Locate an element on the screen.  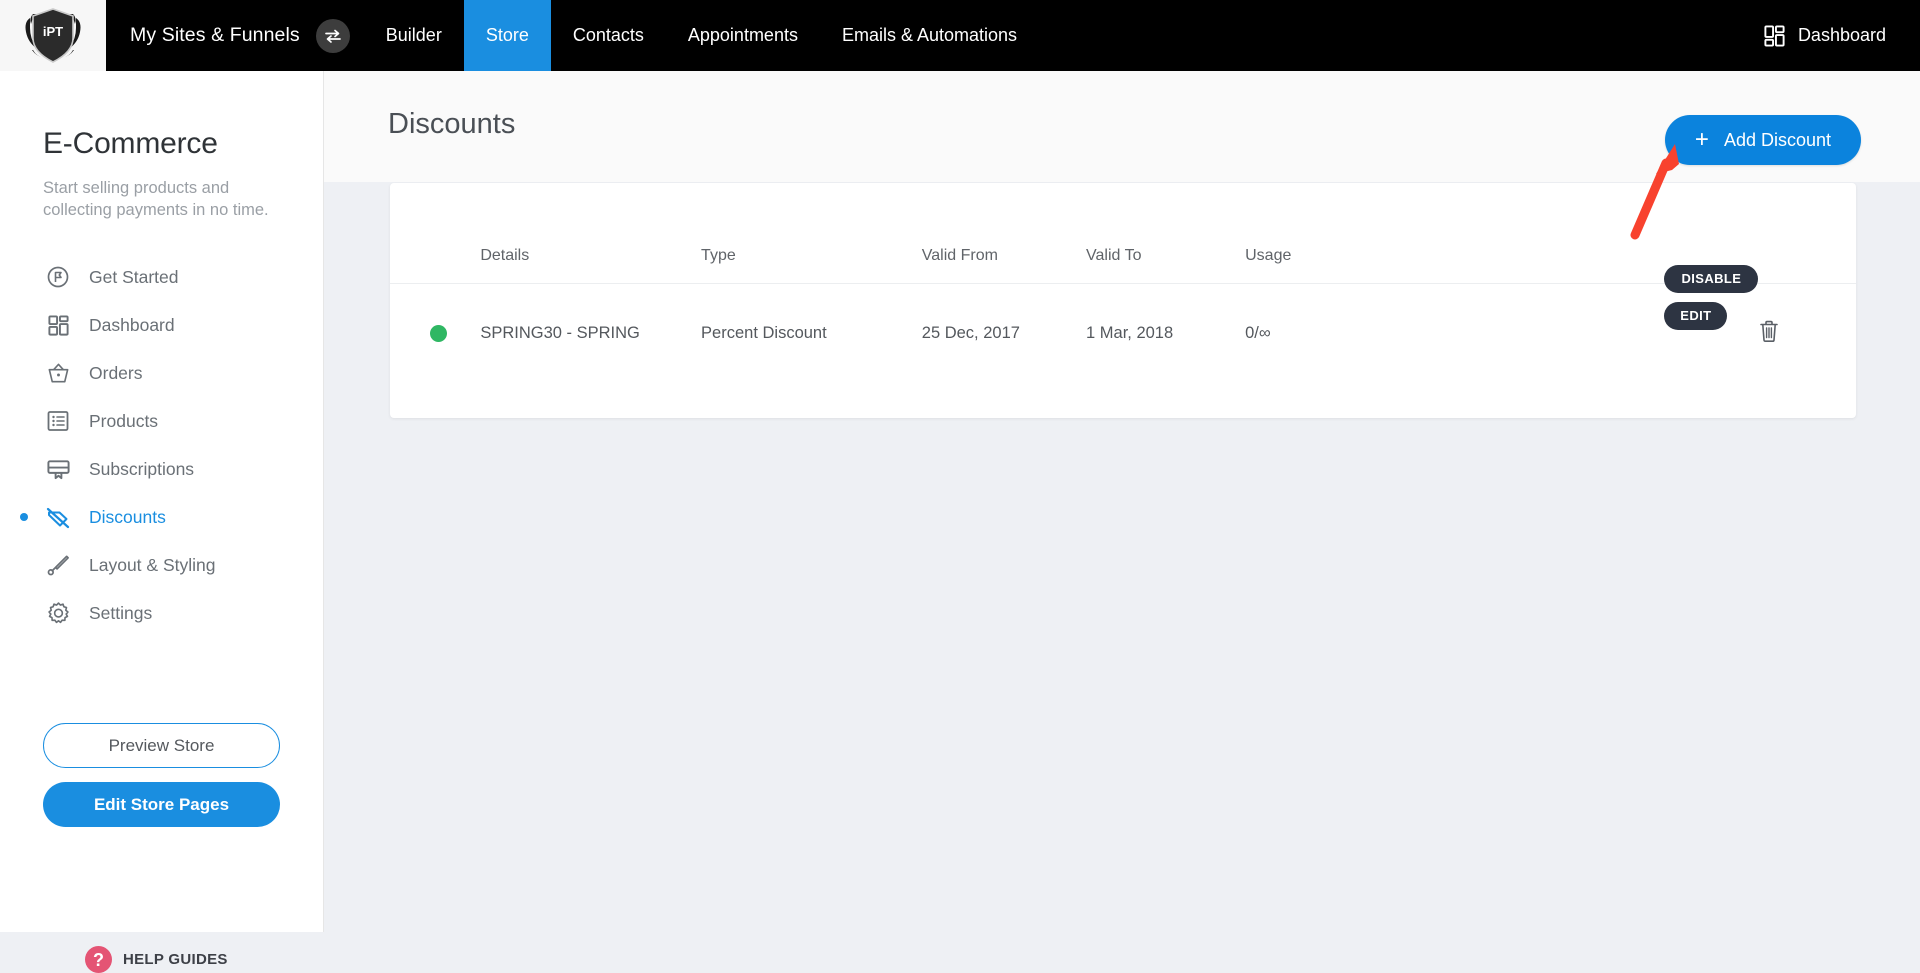
nav-item-store: Store is located at coordinates (507, 35).